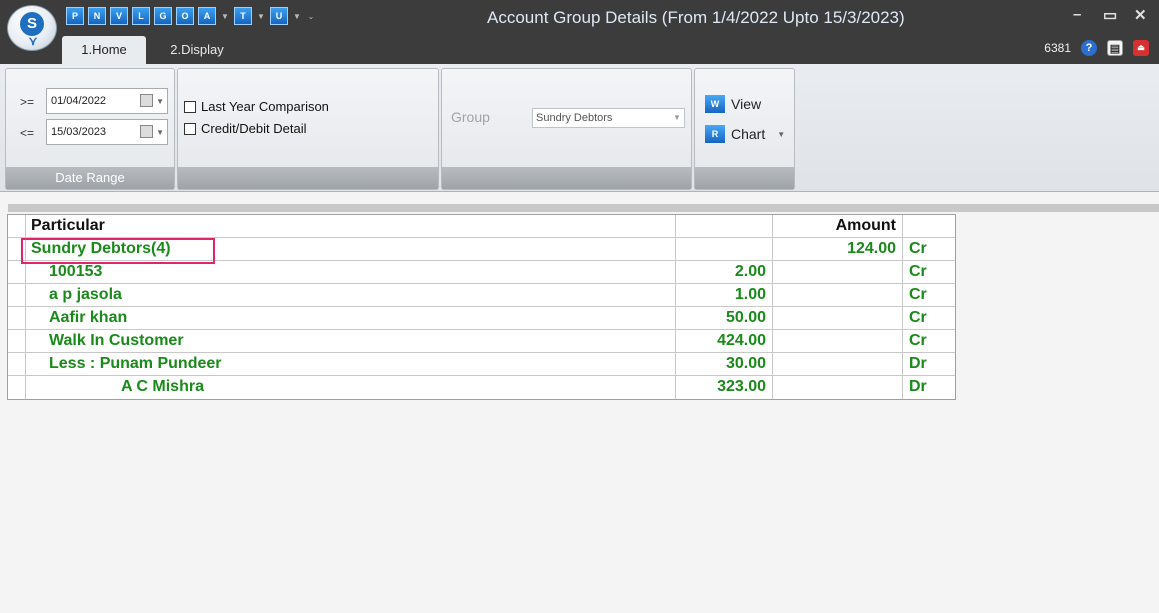 This screenshot has width=1159, height=613. I want to click on table-row: Aafir khan 50.00 Cr, so click(481, 318).